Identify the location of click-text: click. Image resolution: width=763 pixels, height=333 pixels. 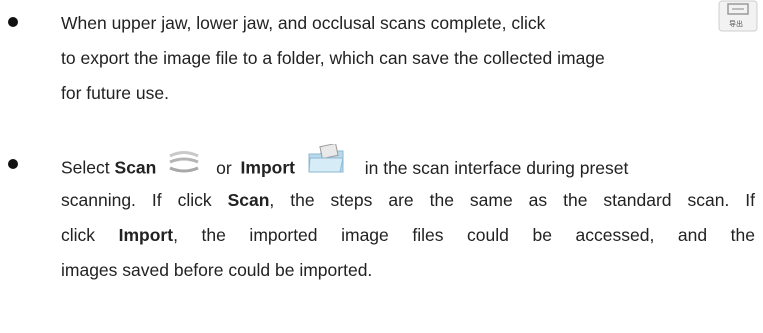
(78, 235).